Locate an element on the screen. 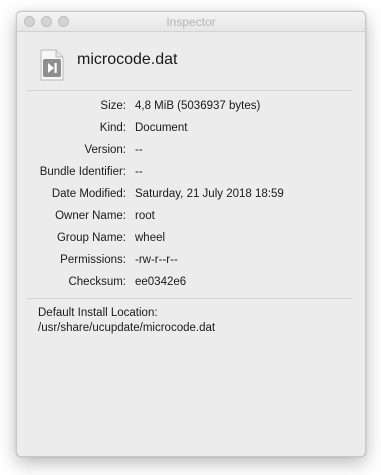 The height and width of the screenshot is (475, 381). owner-name-value: root is located at coordinates (145, 216).